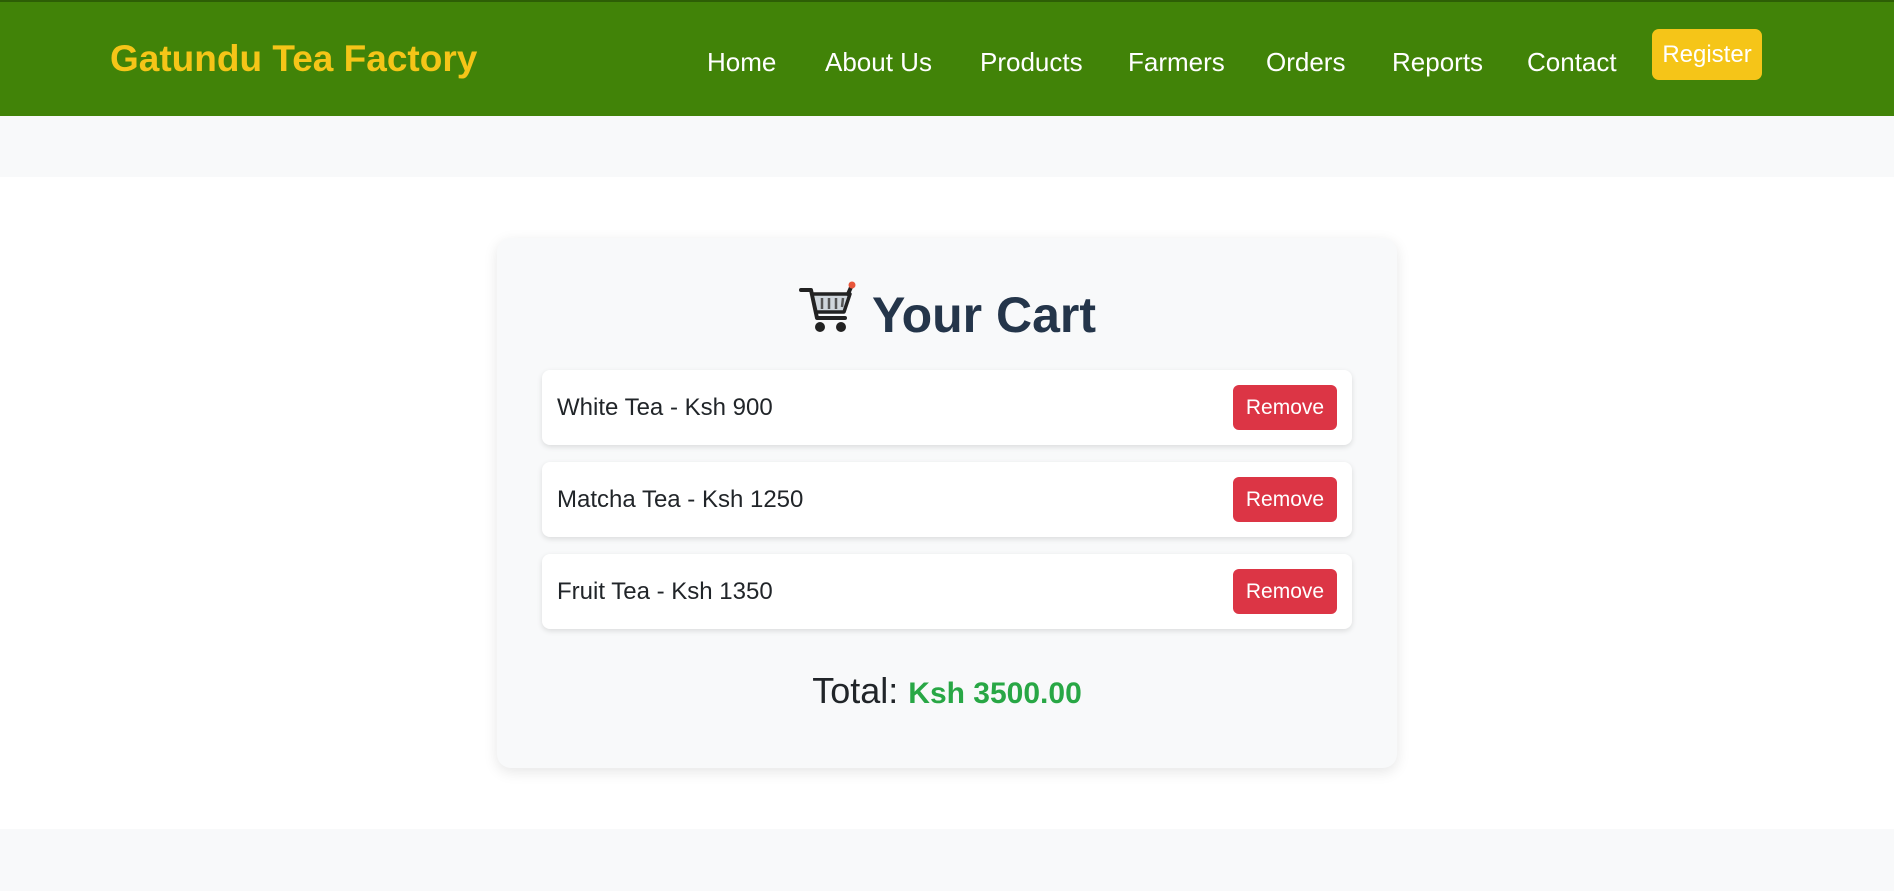  I want to click on cart-total: Total: Ksh 3500.00, so click(947, 691).